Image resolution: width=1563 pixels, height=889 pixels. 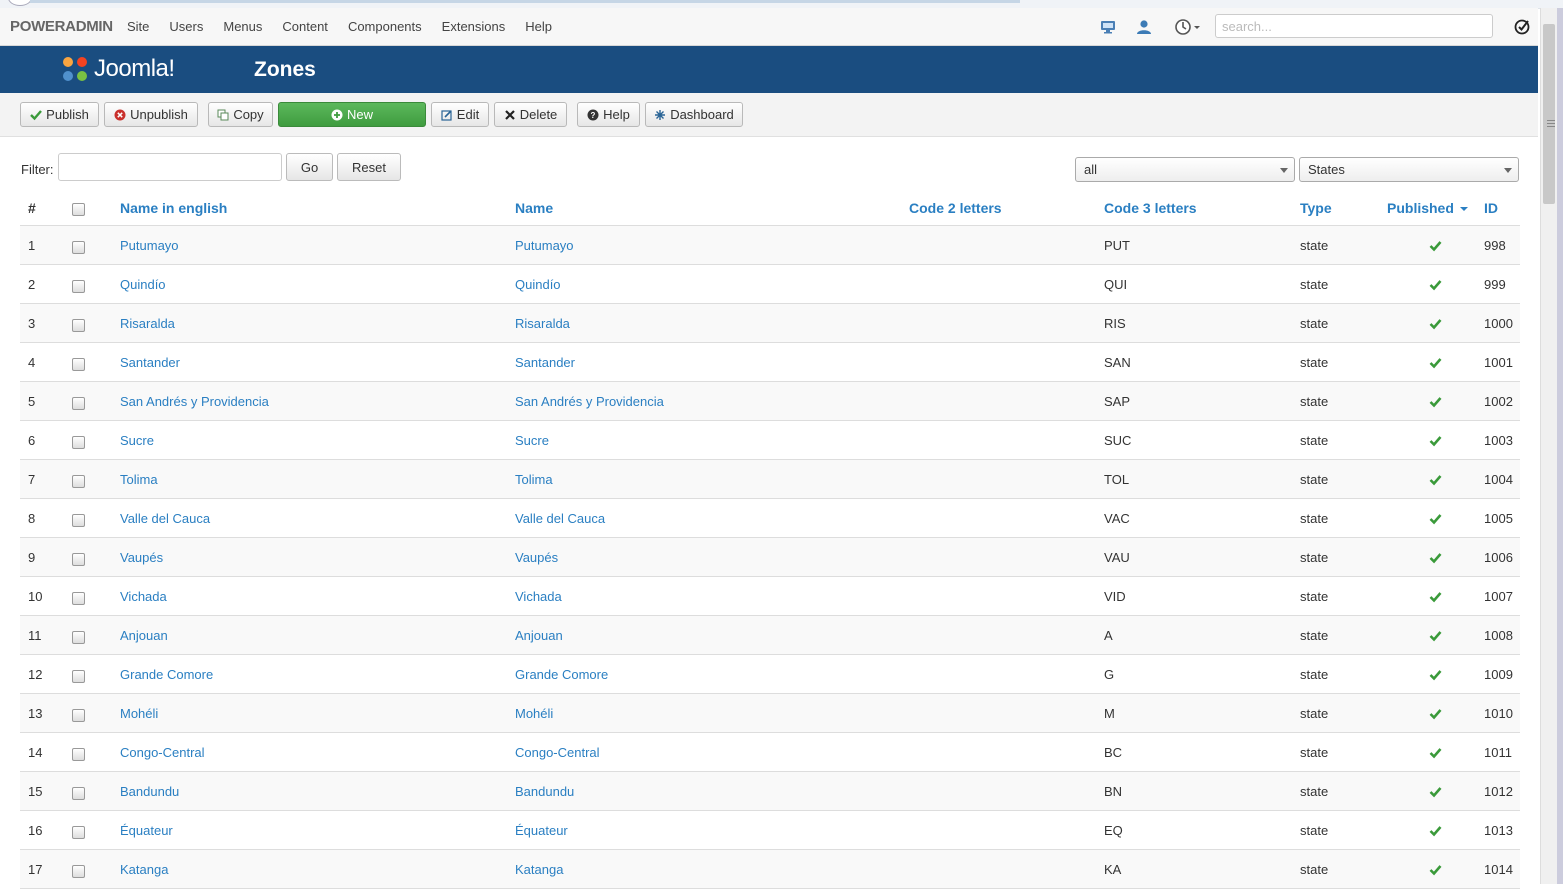 What do you see at coordinates (538, 26) in the screenshot?
I see `menu-help: Help` at bounding box center [538, 26].